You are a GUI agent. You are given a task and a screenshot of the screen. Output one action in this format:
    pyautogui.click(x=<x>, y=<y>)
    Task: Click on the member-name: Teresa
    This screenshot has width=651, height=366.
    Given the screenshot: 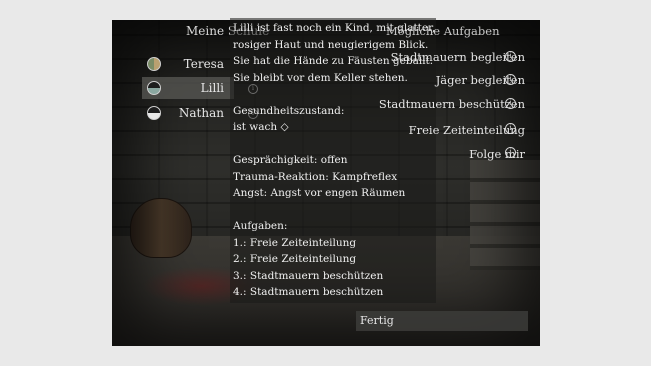 What is the action you would take?
    pyautogui.click(x=203, y=64)
    